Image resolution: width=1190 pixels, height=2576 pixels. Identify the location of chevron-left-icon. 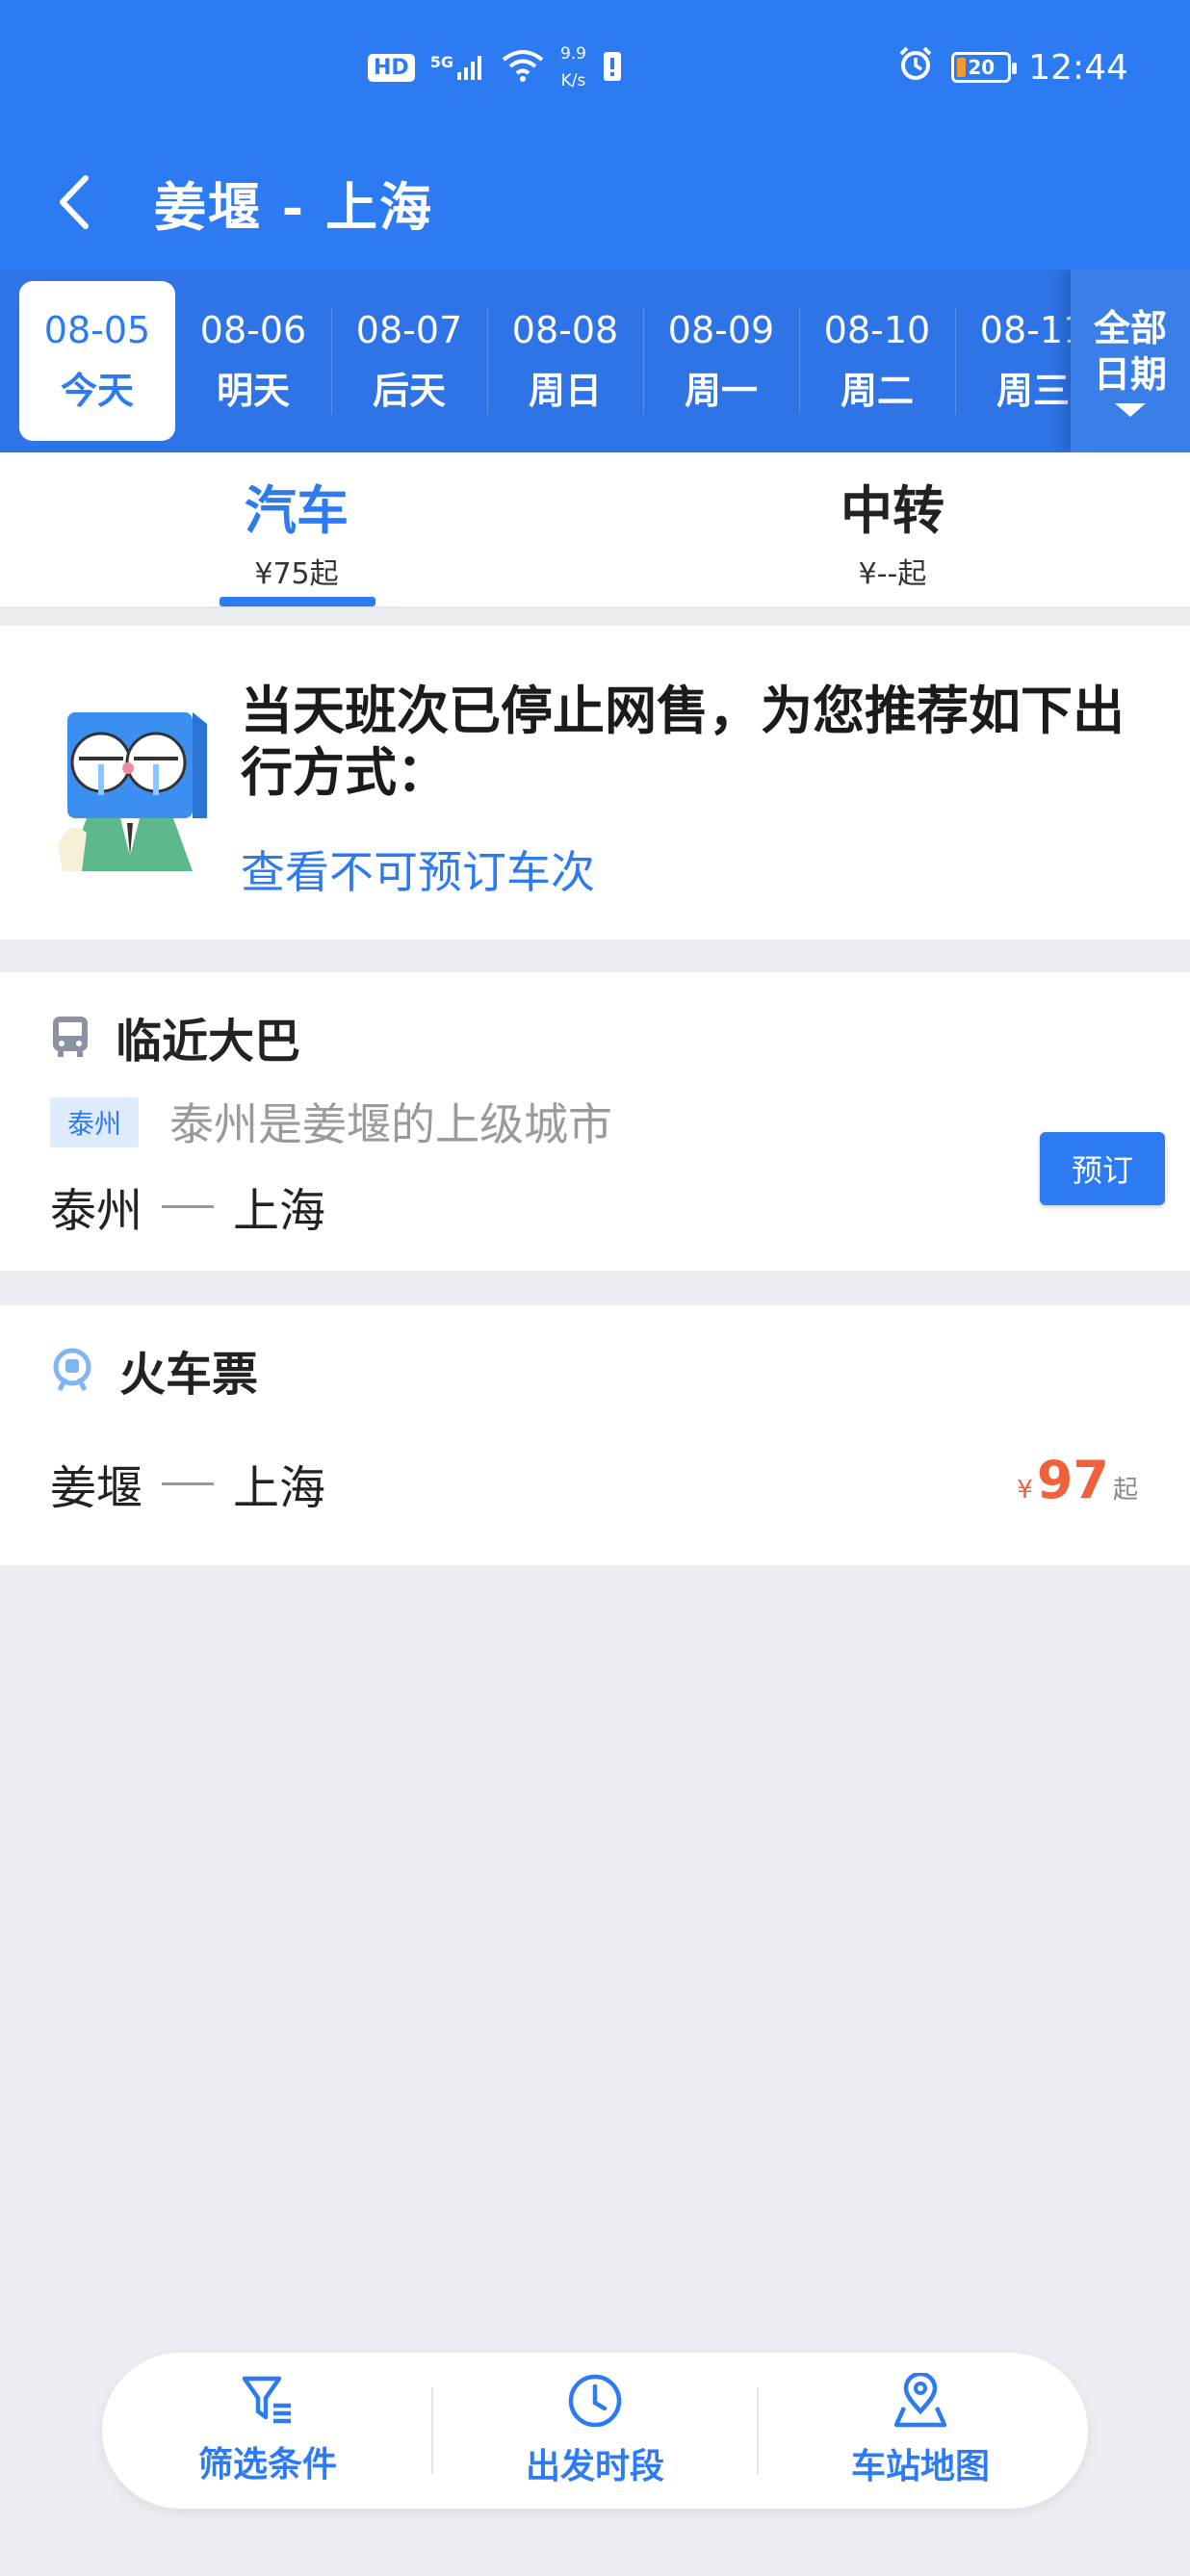
(75, 202).